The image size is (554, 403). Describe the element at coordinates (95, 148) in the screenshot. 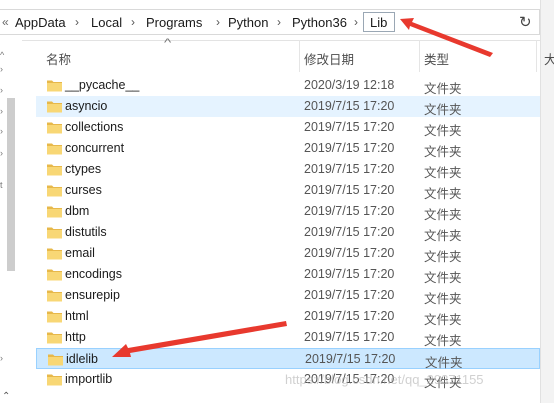

I see `file-name: concurrent` at that location.